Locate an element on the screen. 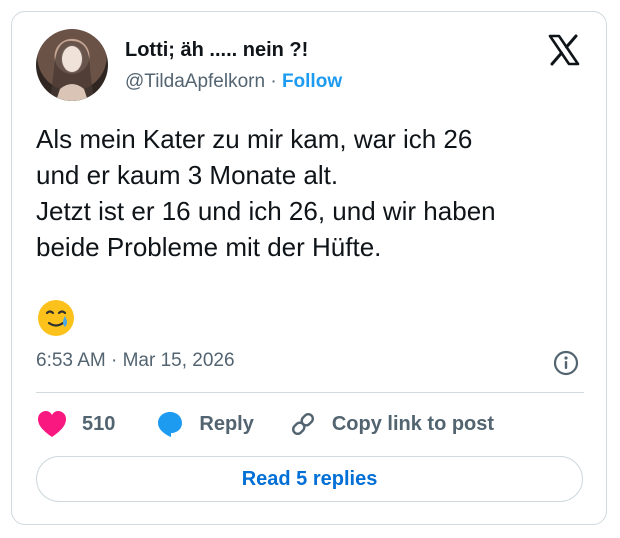 The height and width of the screenshot is (538, 620). copy-link-label: Copy link to post is located at coordinates (413, 423).